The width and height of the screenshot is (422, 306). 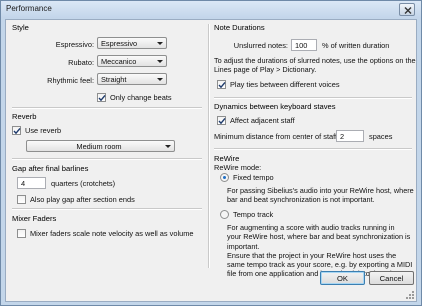 What do you see at coordinates (253, 177) in the screenshot?
I see `fixed-tempo-label: Fixed tempo` at bounding box center [253, 177].